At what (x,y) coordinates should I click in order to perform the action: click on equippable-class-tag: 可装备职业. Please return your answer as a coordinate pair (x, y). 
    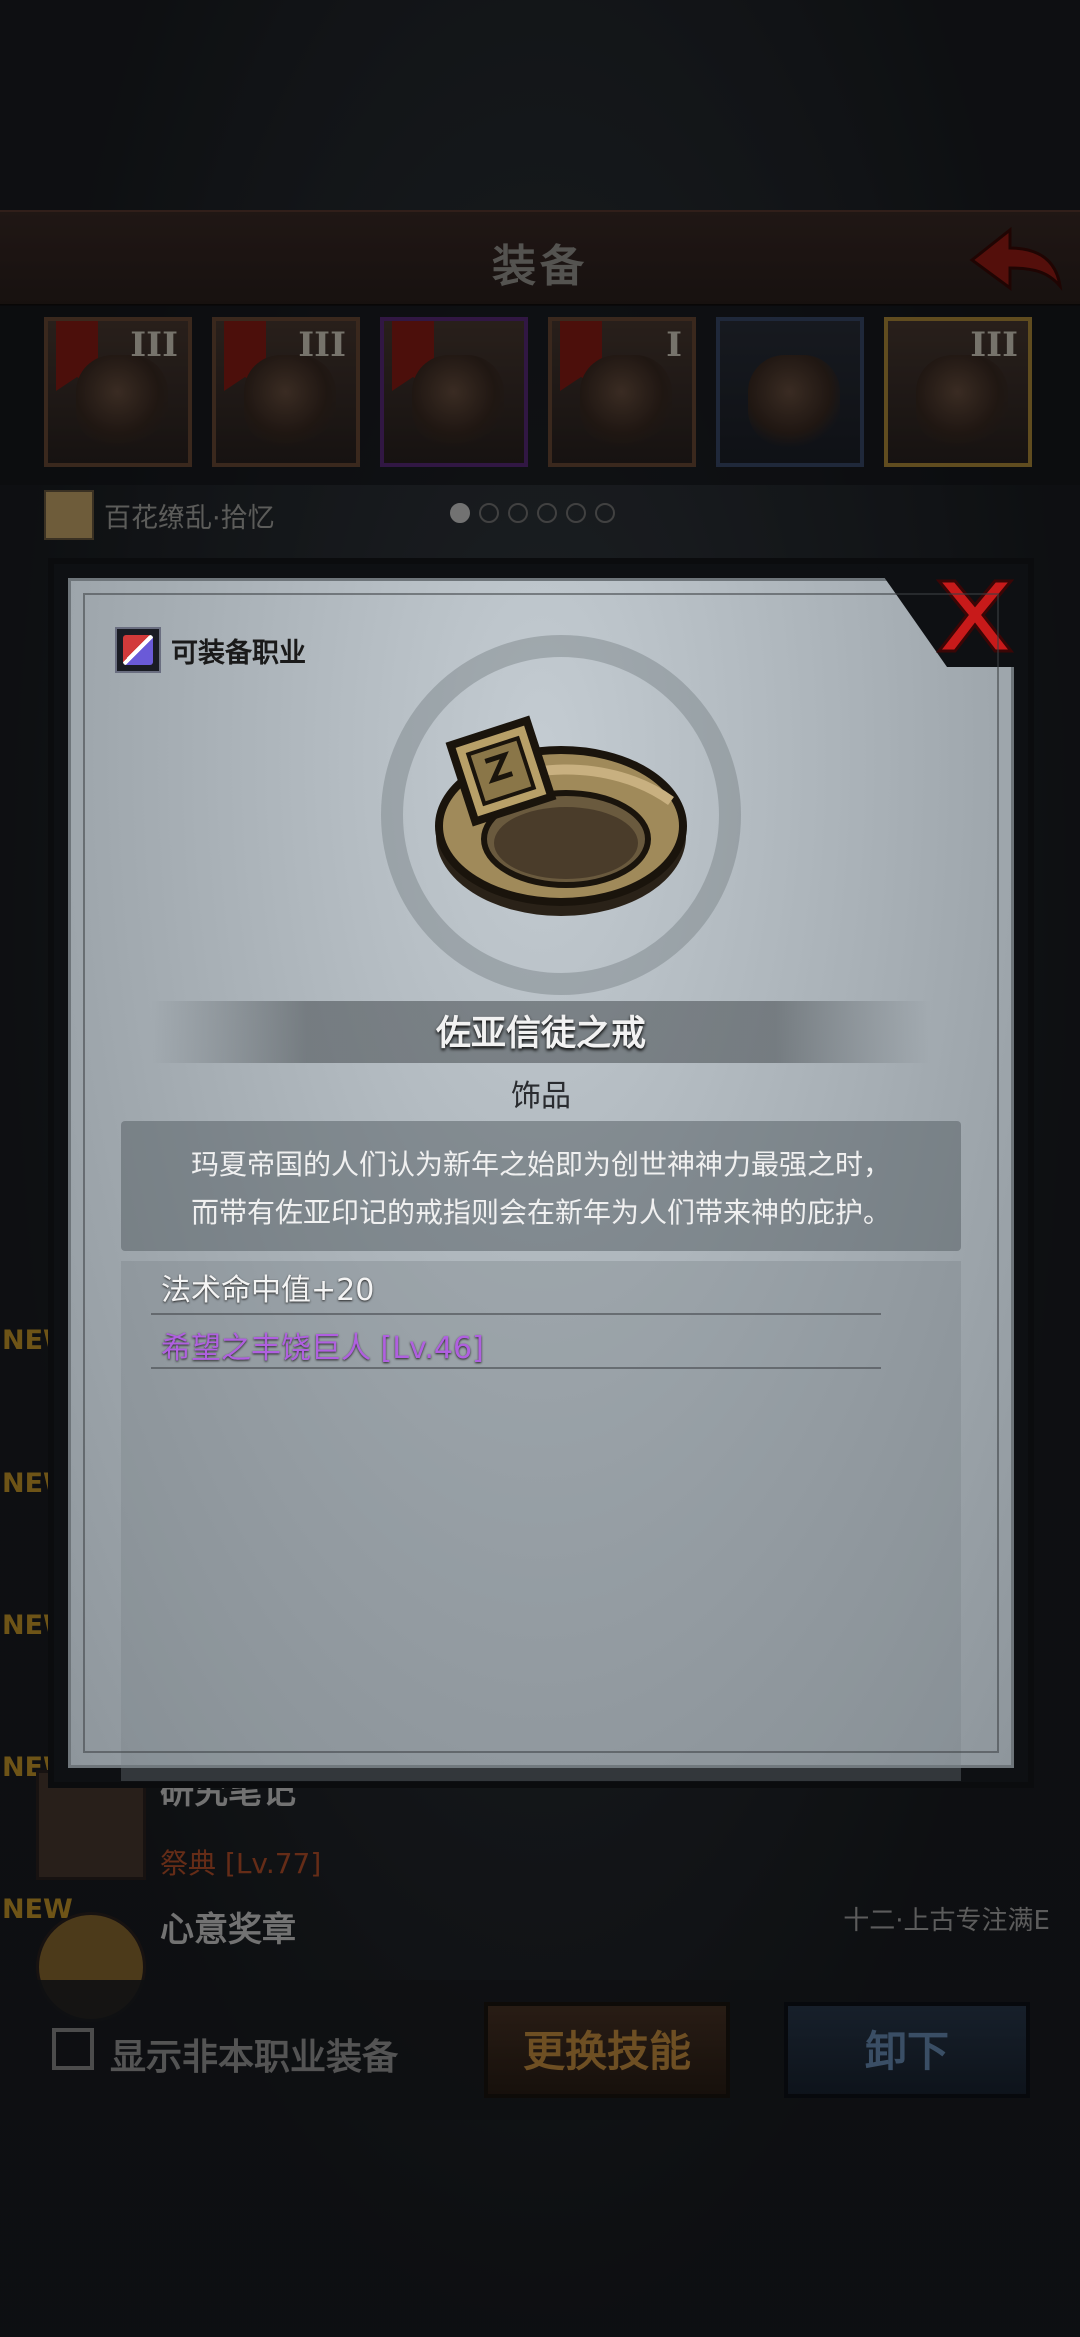
    Looking at the image, I should click on (210, 650).